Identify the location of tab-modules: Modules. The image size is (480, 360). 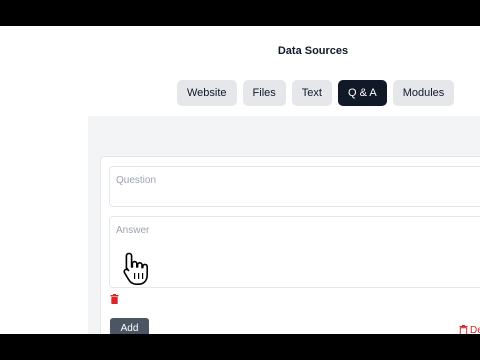
(423, 93).